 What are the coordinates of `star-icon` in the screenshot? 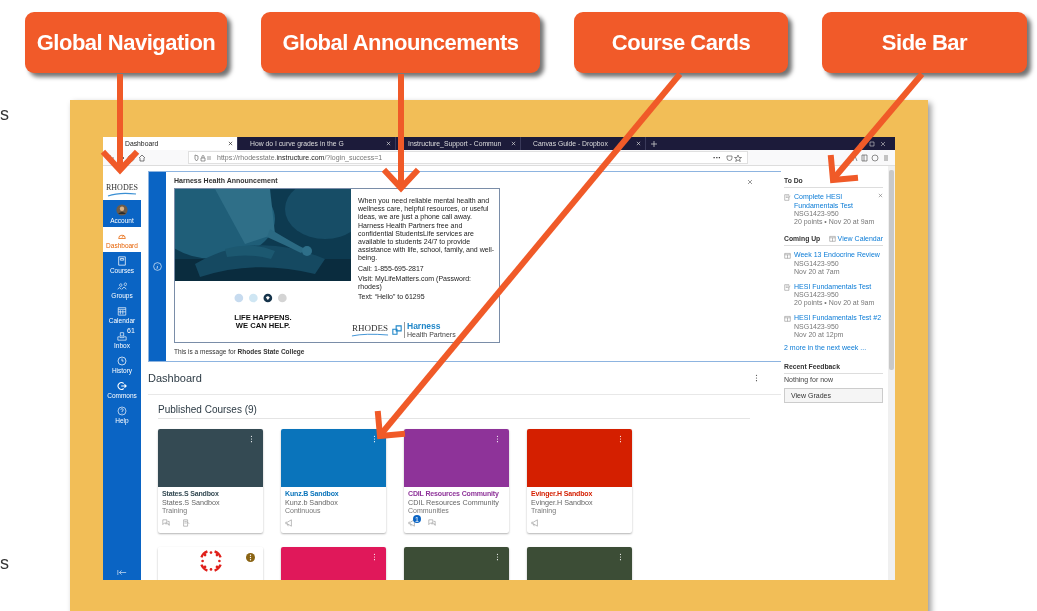 It's located at (734, 157).